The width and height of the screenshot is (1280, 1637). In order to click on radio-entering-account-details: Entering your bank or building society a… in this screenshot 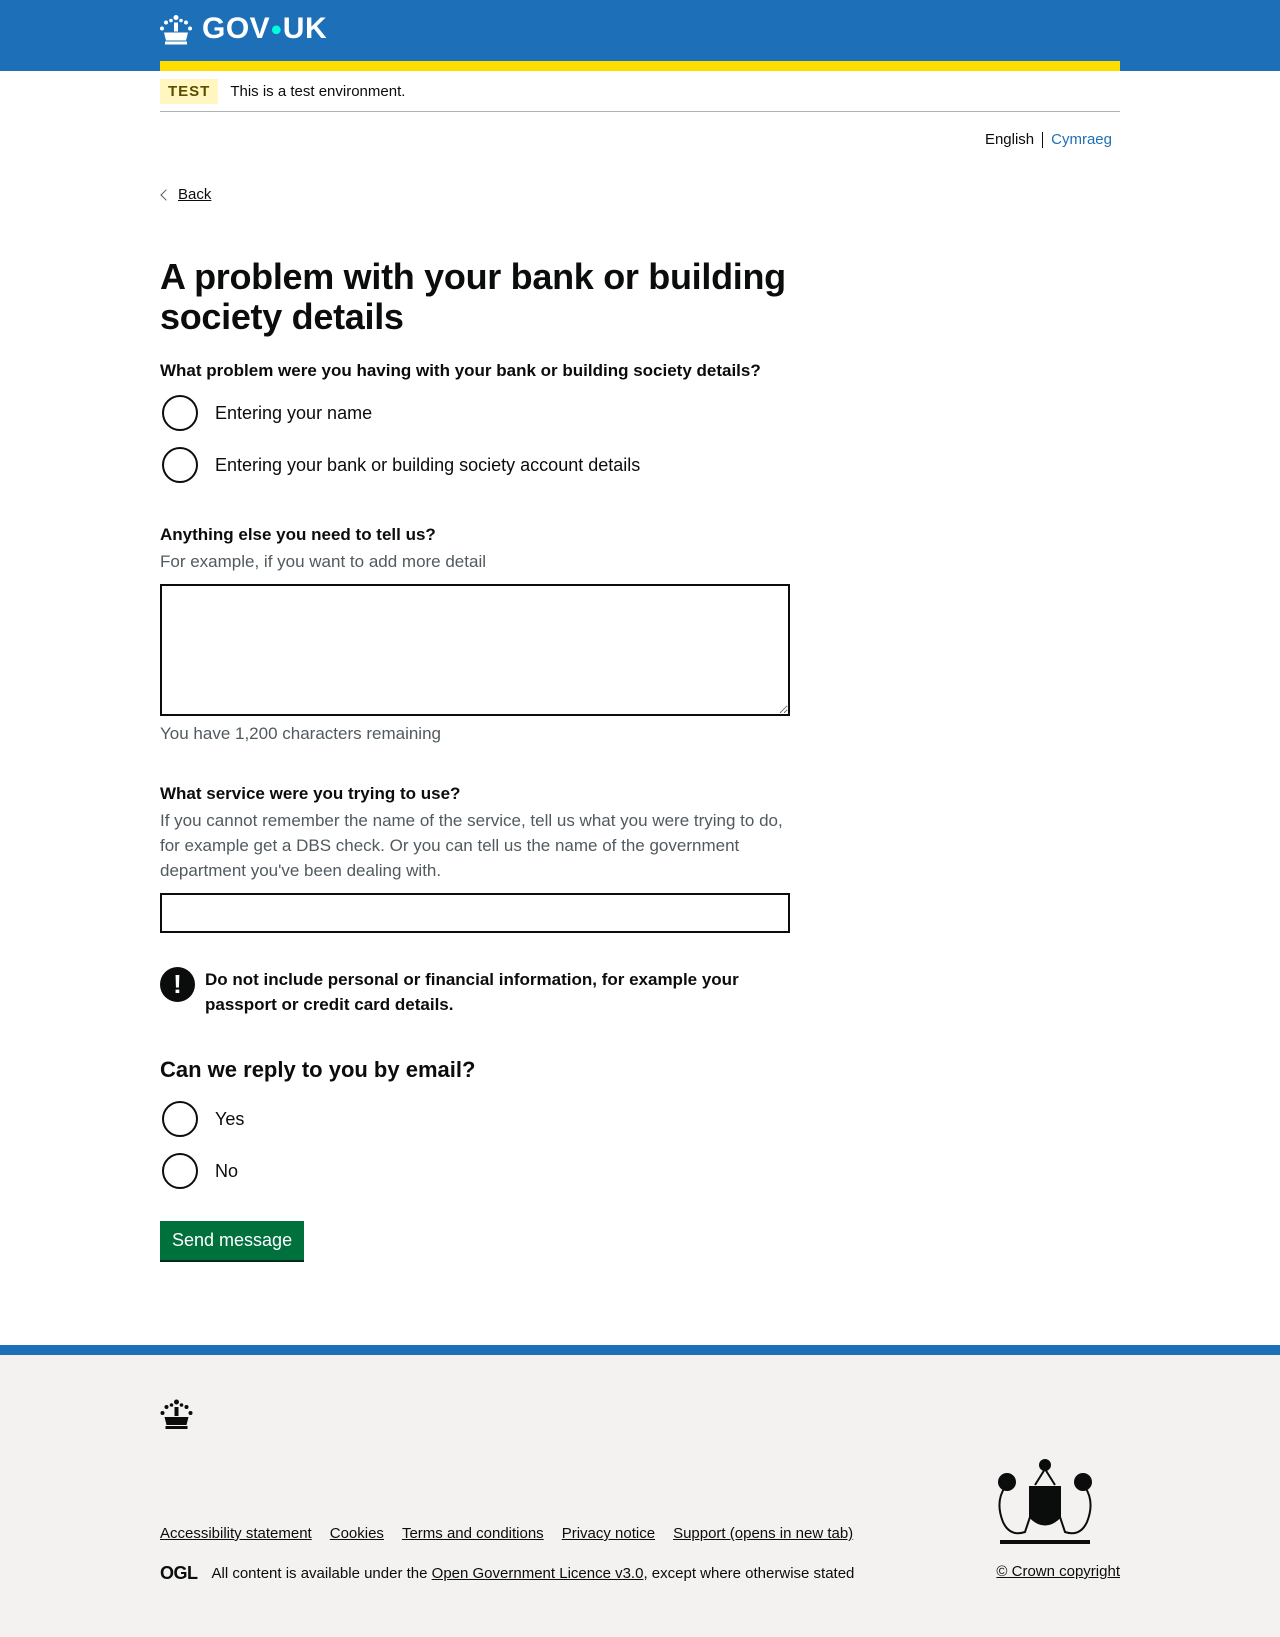, I will do `click(475, 465)`.